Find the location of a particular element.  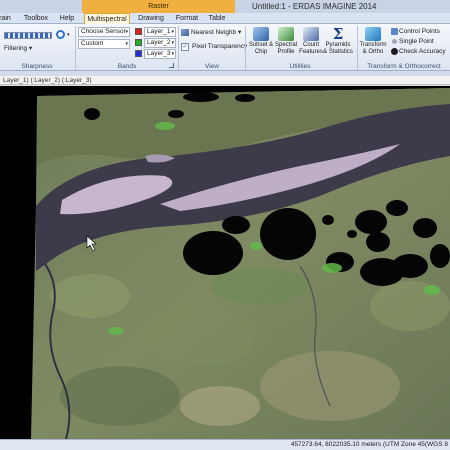

subset-icon is located at coordinates (261, 34).